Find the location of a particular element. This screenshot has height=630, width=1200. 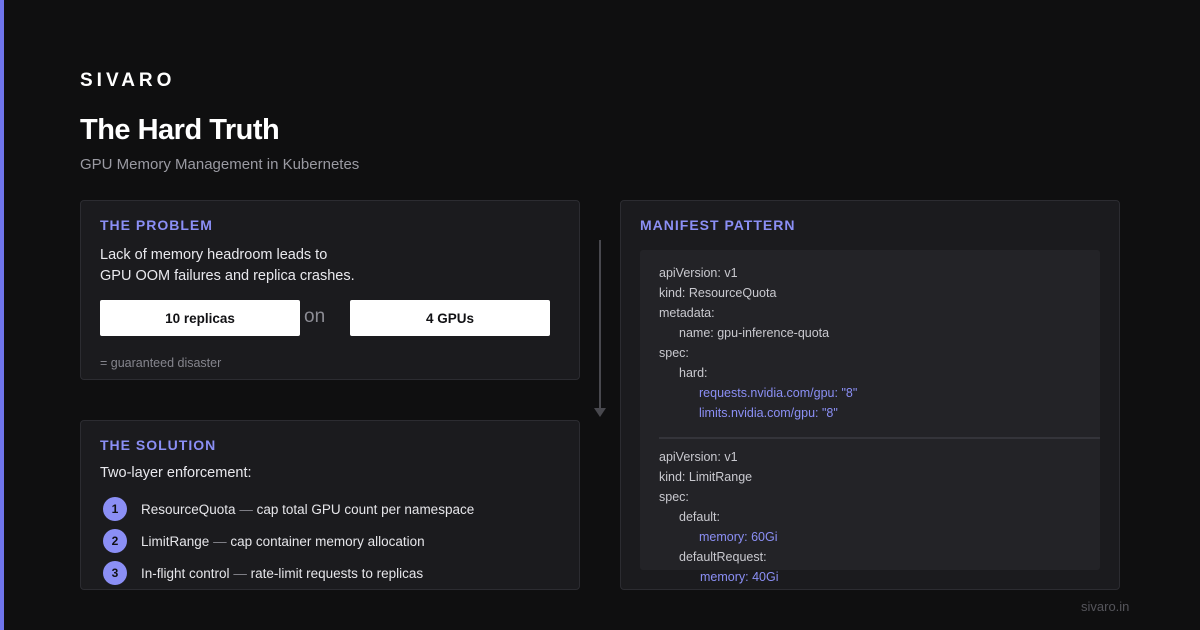

code-line: requests.nvidia.com/gpu: "8" is located at coordinates (778, 393).